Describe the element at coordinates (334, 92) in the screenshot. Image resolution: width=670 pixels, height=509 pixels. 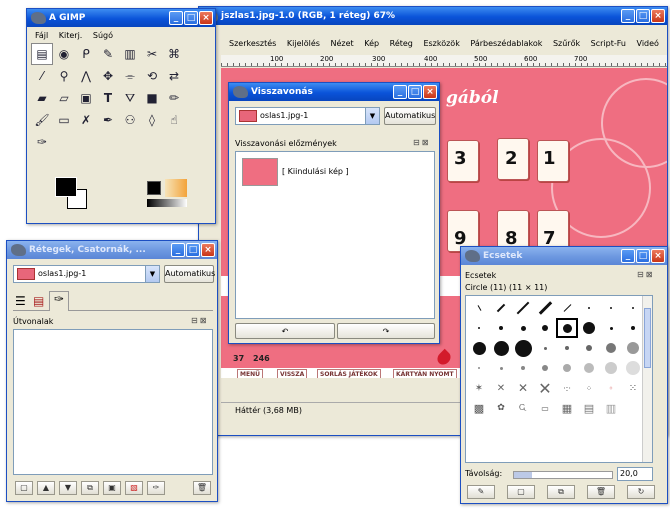
I see `undo-titlebar: Visszavonás _ □ ×` at that location.